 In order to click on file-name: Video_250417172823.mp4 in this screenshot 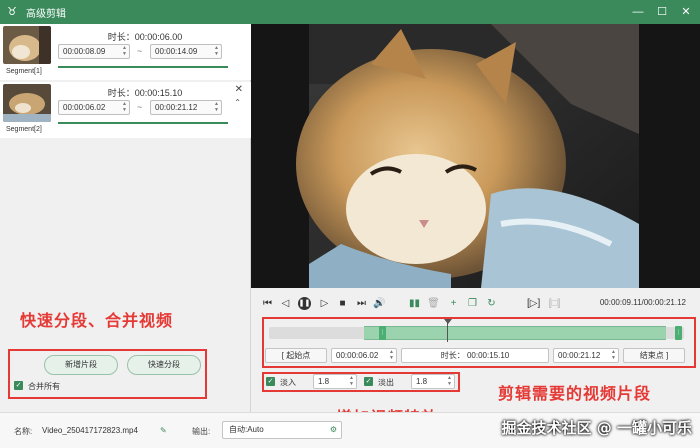, I will do `click(90, 430)`.